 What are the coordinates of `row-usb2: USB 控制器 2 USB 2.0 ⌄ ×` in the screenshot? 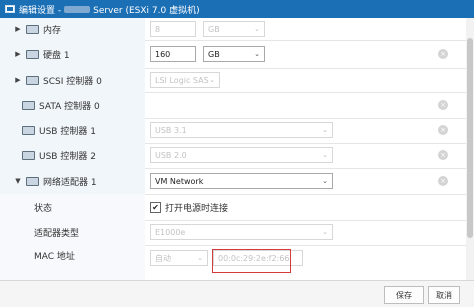 It's located at (233, 156).